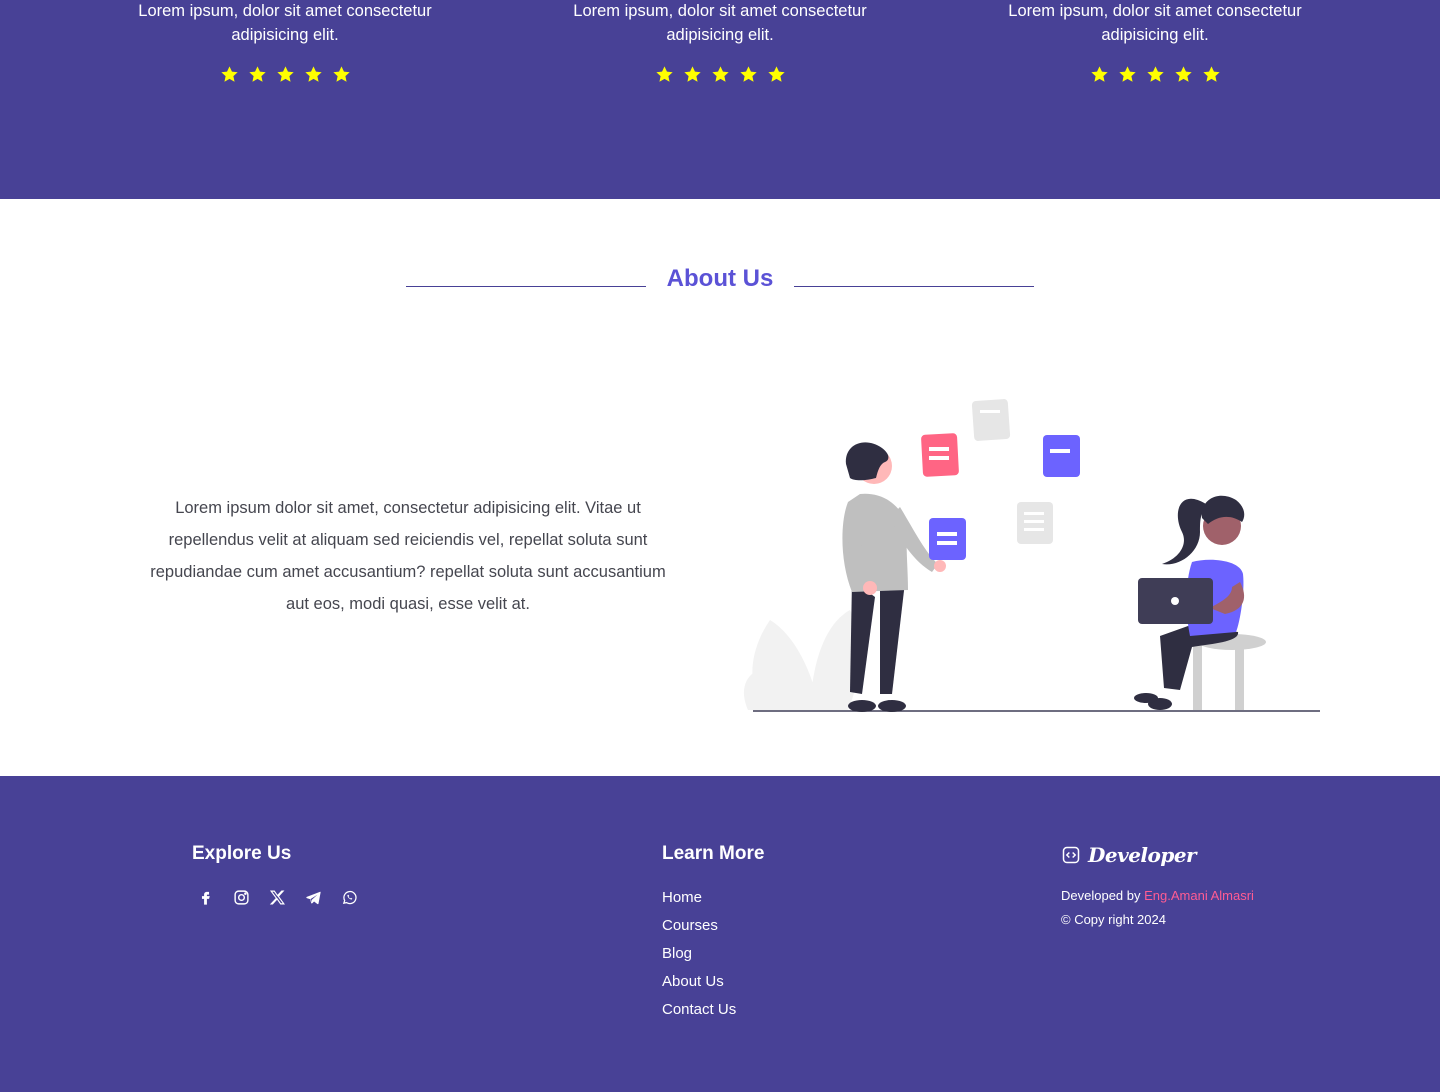  I want to click on developer-credit: Developed by Eng.Amani Almasri, so click(1157, 896).